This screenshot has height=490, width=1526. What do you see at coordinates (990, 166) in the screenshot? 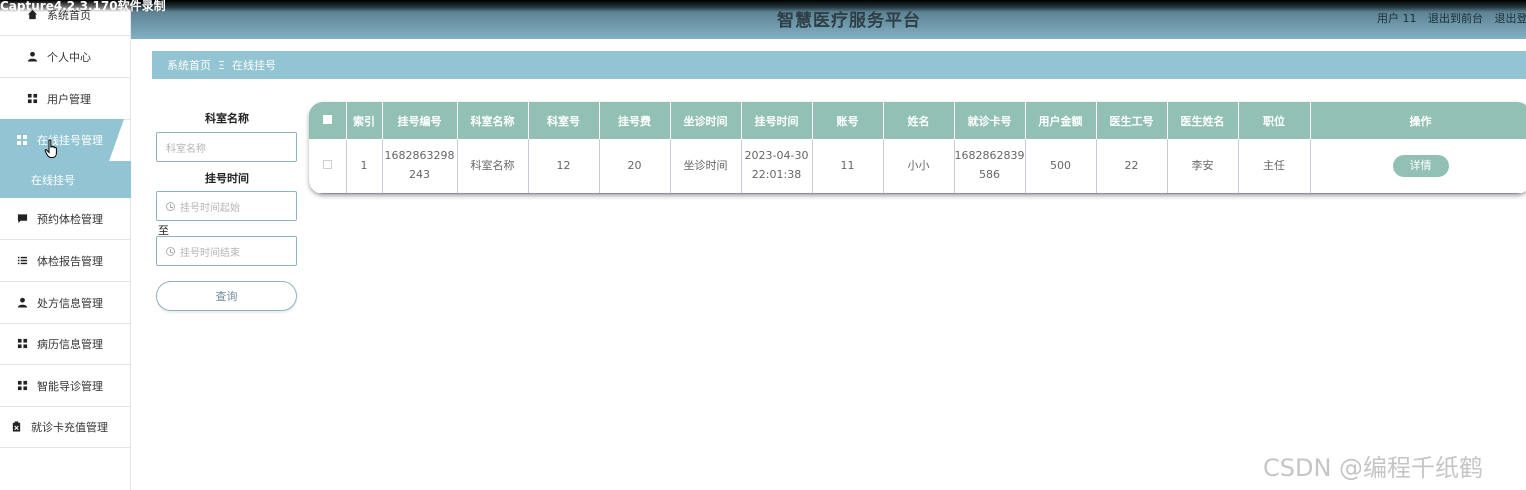
I see `cell-card-no: 1682862839586` at bounding box center [990, 166].